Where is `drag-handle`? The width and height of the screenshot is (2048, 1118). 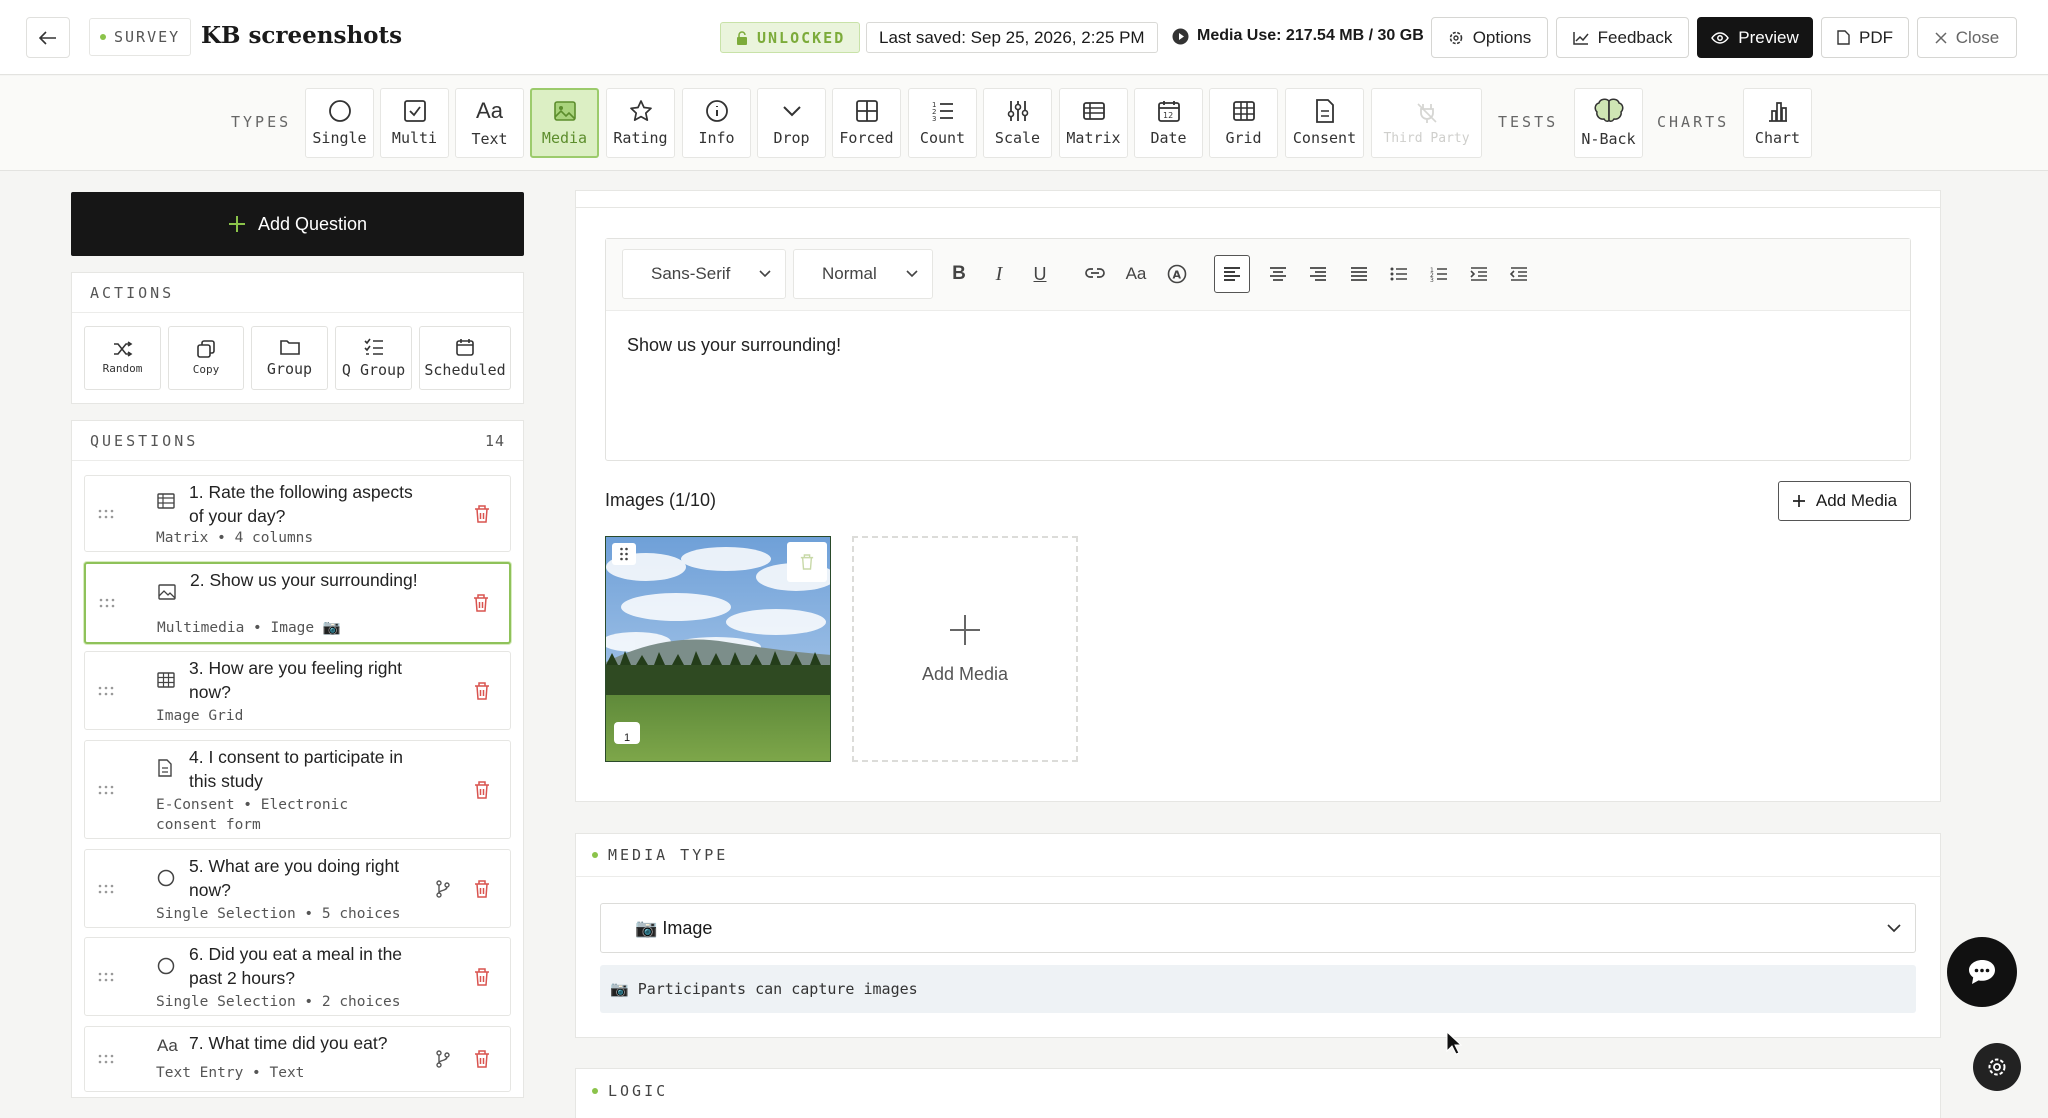 drag-handle is located at coordinates (624, 554).